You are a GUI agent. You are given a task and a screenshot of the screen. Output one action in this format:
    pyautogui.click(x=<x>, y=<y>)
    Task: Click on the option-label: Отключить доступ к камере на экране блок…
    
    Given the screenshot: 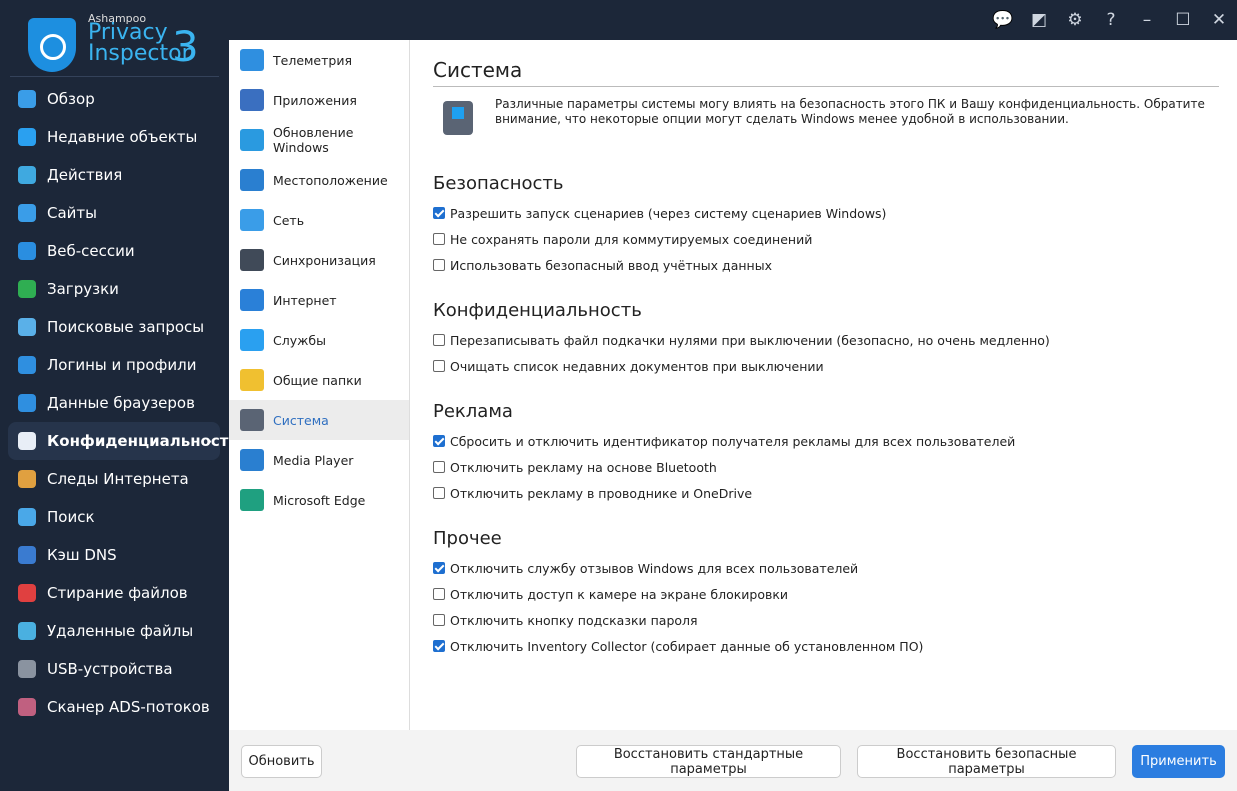 What is the action you would take?
    pyautogui.click(x=619, y=594)
    